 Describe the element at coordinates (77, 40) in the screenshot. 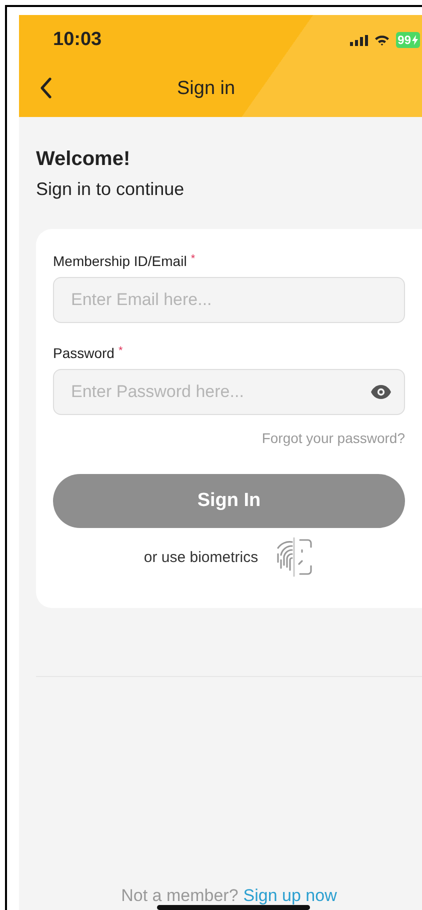

I see `status-time: 10:03` at that location.